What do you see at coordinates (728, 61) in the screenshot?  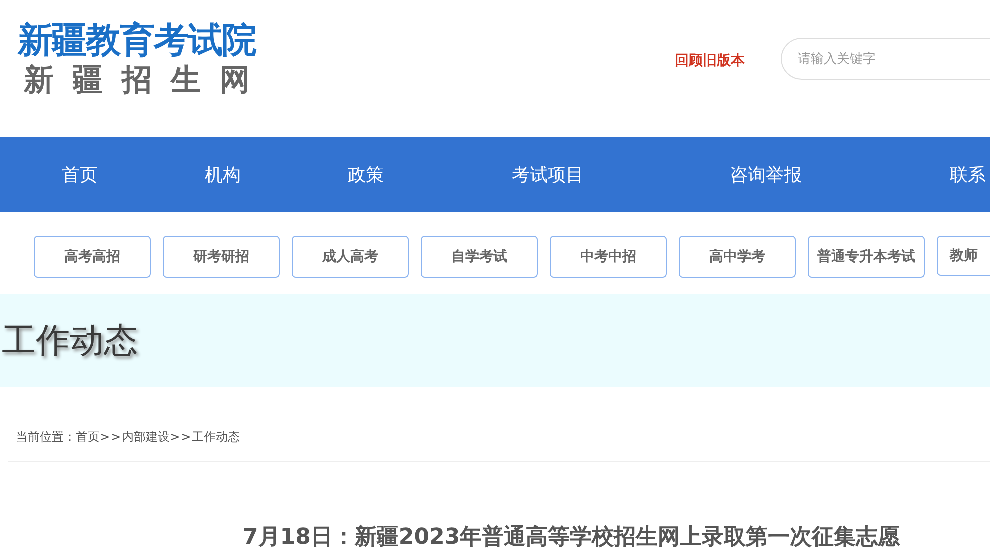 I see `old-version-link: 回顾旧版本` at bounding box center [728, 61].